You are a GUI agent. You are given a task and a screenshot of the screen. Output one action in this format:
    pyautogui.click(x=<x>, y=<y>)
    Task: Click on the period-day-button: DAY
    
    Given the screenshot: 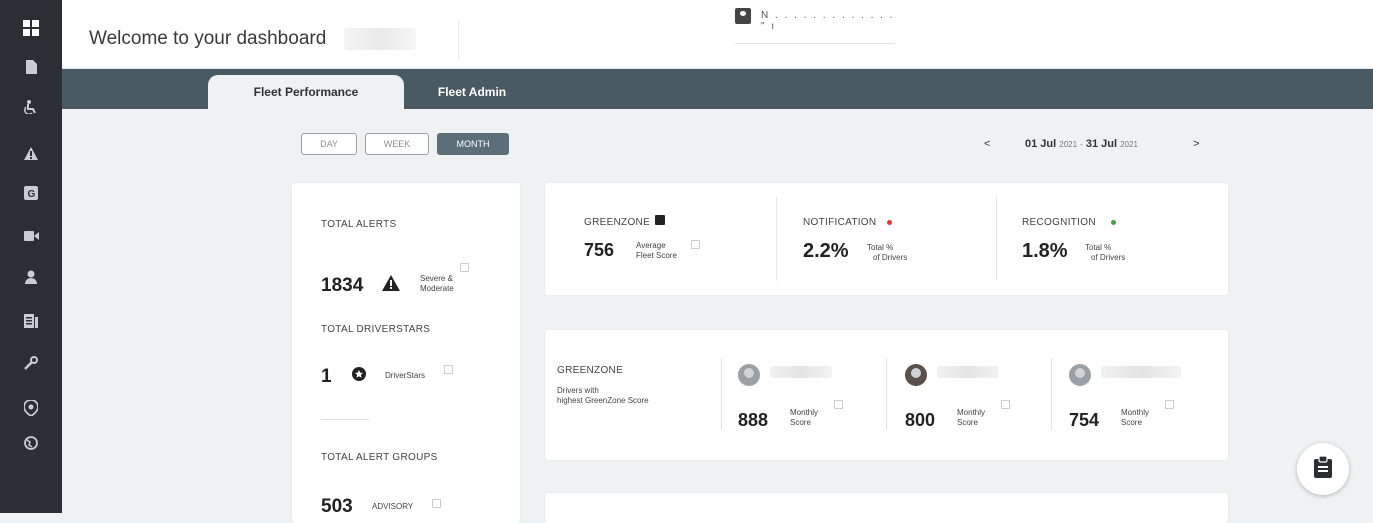 What is the action you would take?
    pyautogui.click(x=329, y=144)
    